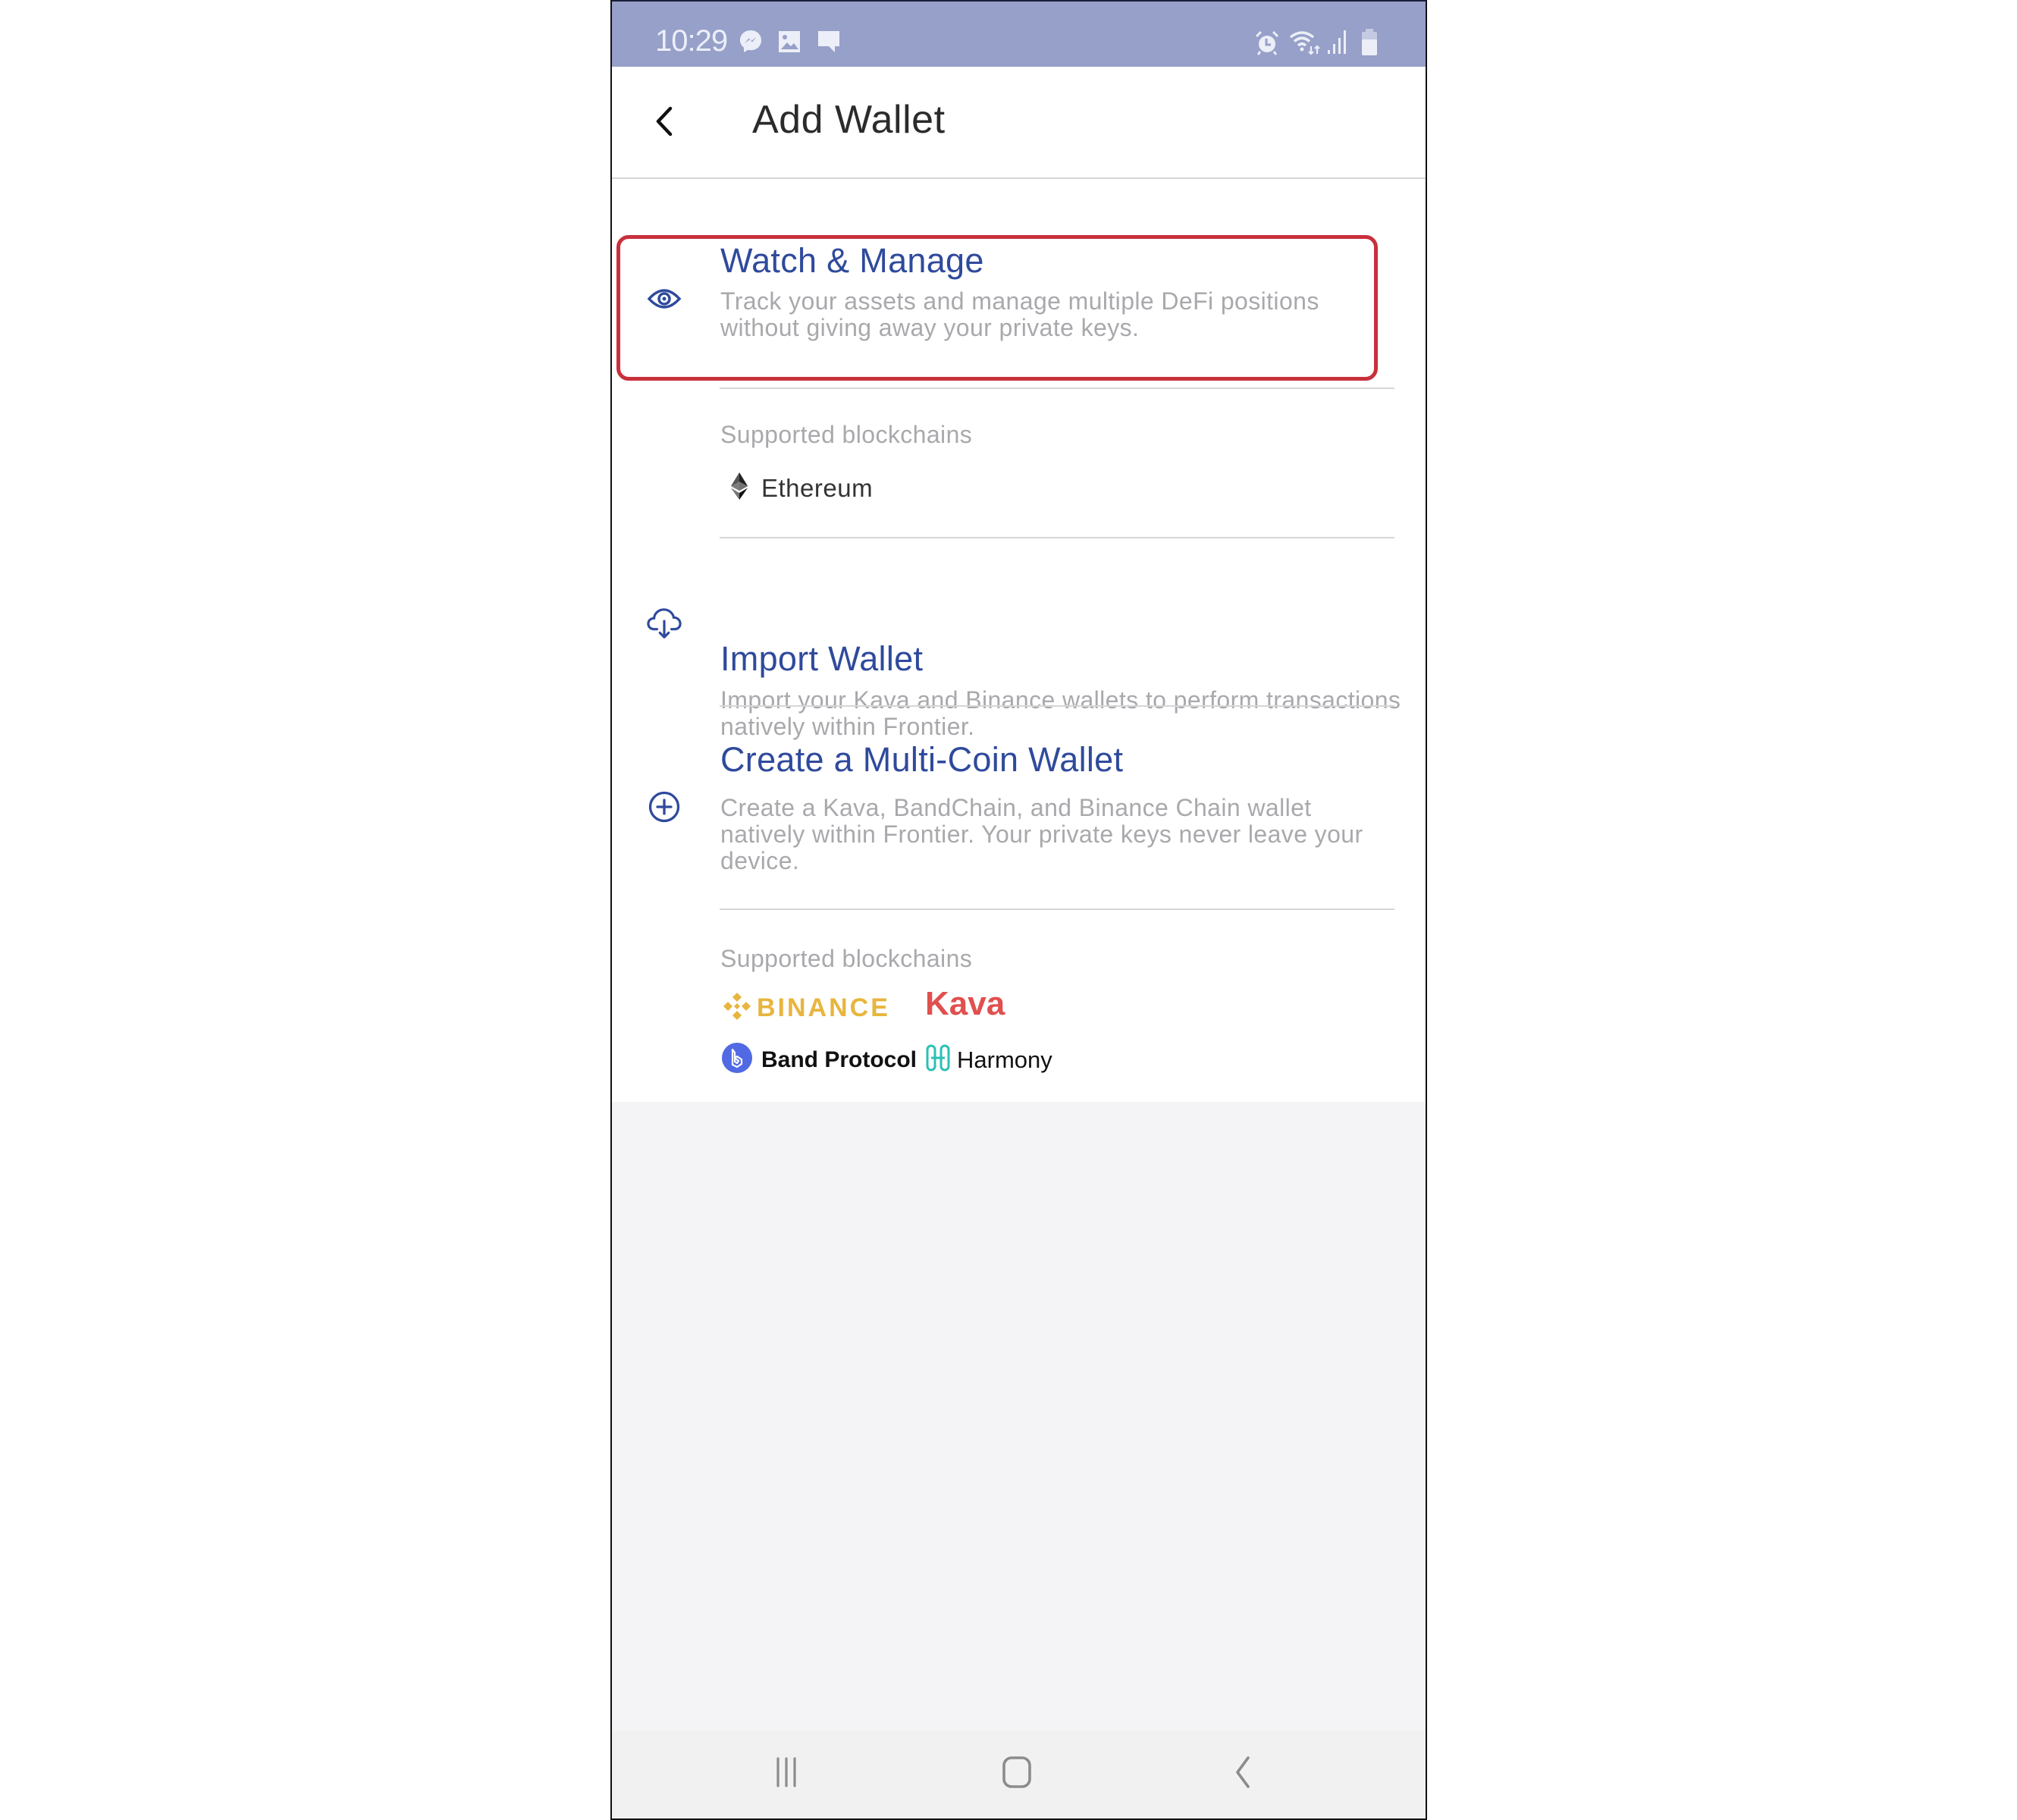 Image resolution: width=2017 pixels, height=1820 pixels. I want to click on import-wallet-title: Import Wallet, so click(822, 658).